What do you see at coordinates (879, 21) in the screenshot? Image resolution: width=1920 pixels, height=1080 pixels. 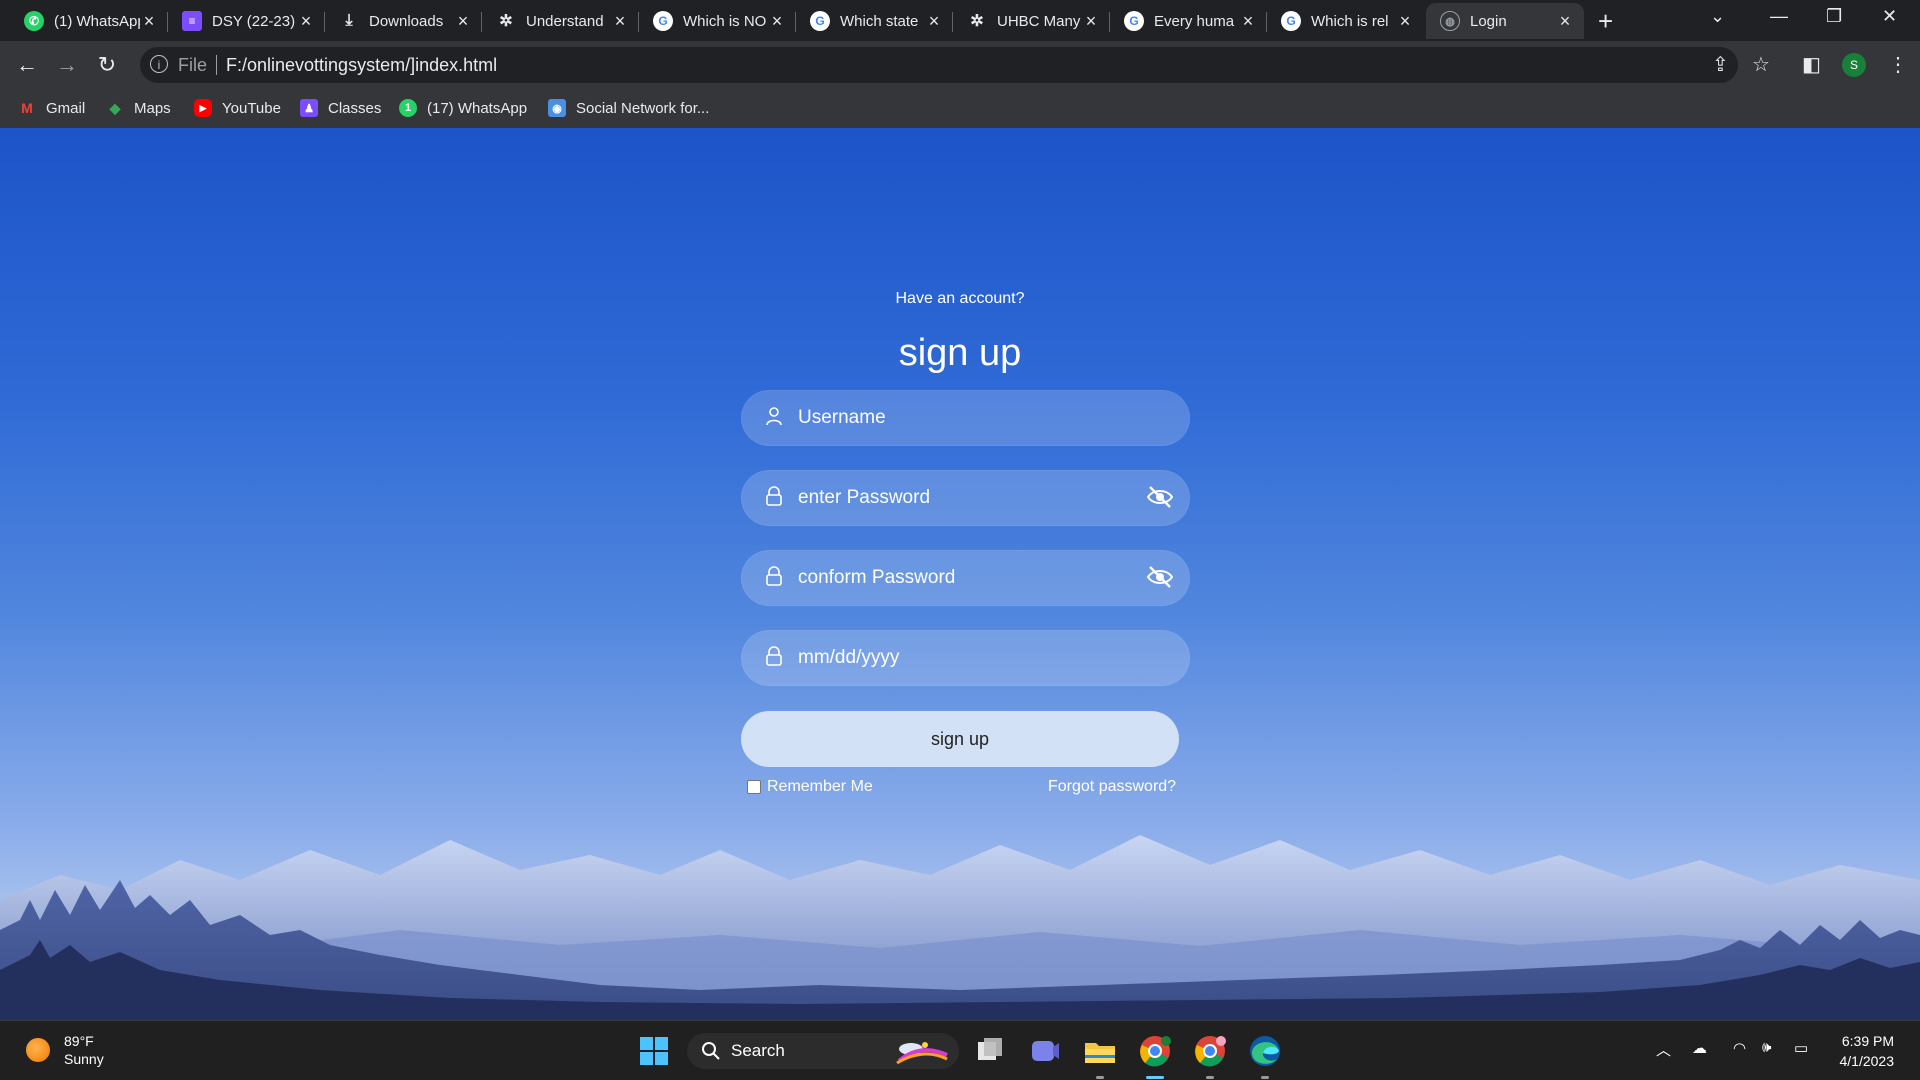 I see `tab-title: Which state` at bounding box center [879, 21].